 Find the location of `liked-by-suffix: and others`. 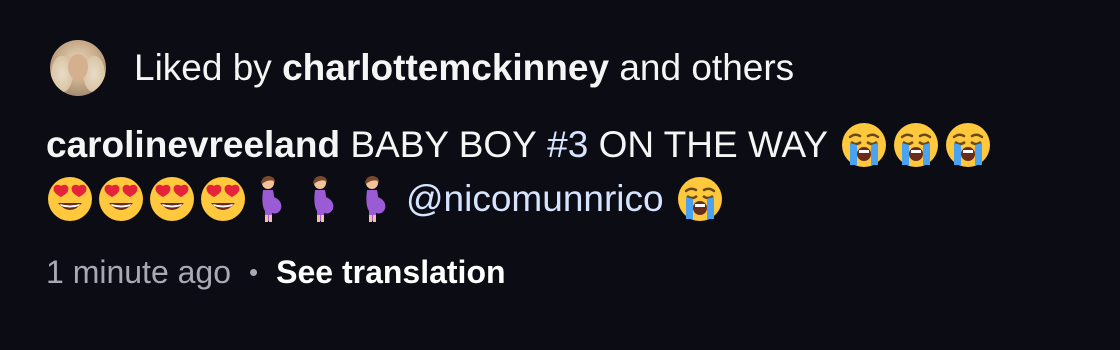

liked-by-suffix: and others is located at coordinates (706, 67).